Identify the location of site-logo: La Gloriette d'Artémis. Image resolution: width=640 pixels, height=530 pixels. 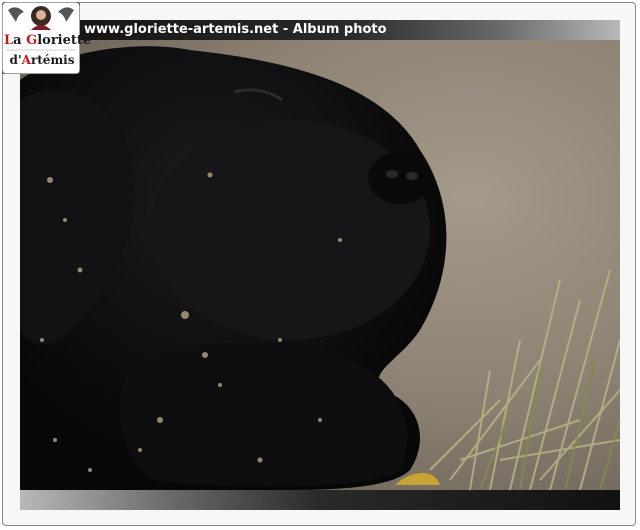
(46, 38).